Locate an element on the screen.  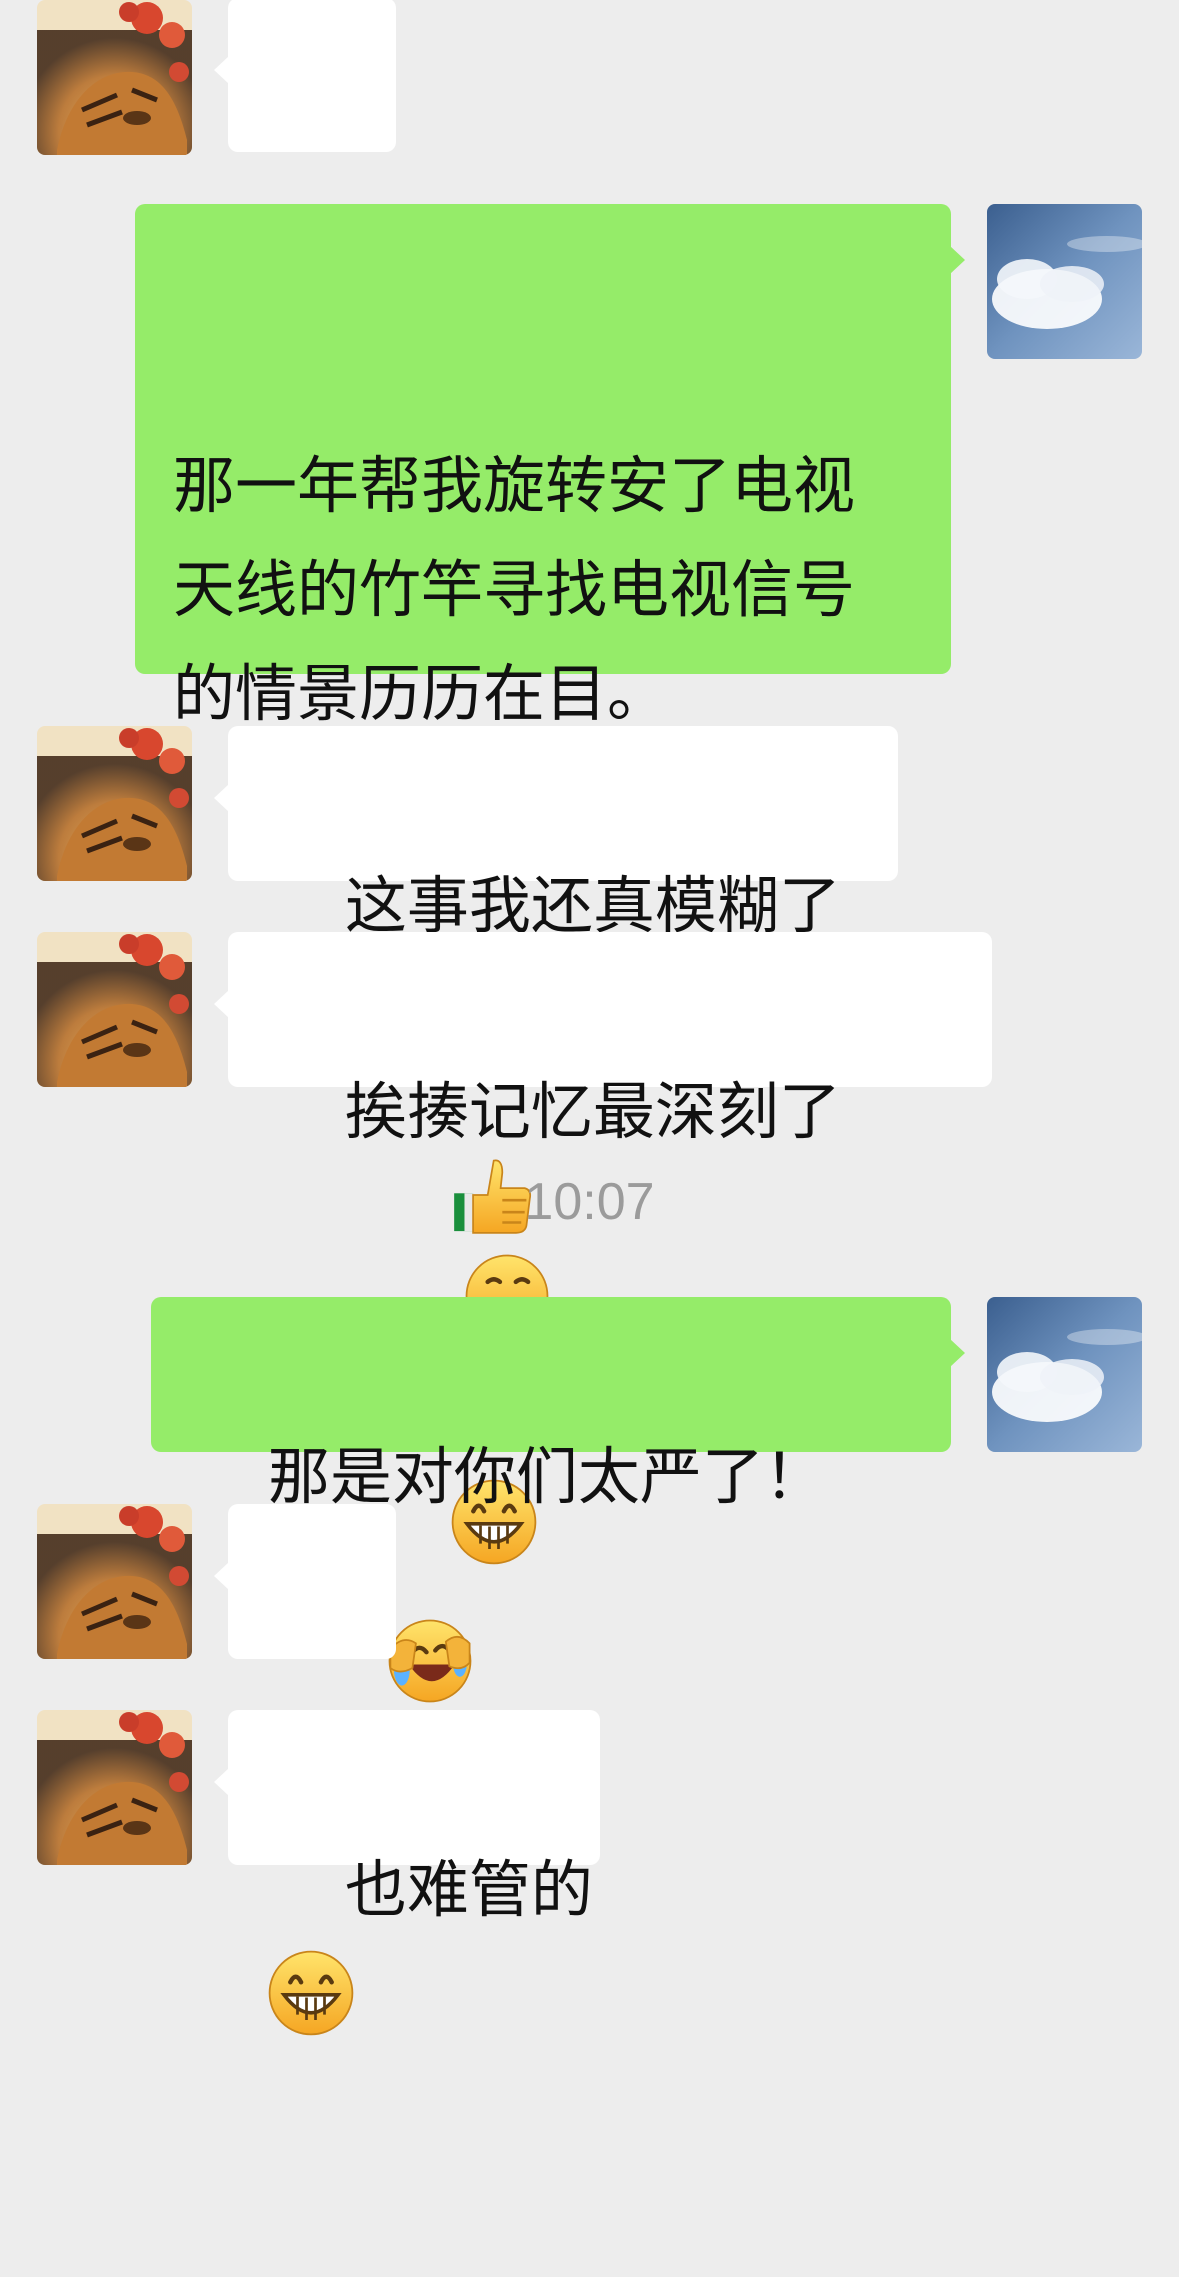
message-bubble-incoming: 这事我还真模糊了 is located at coordinates (556, 834).